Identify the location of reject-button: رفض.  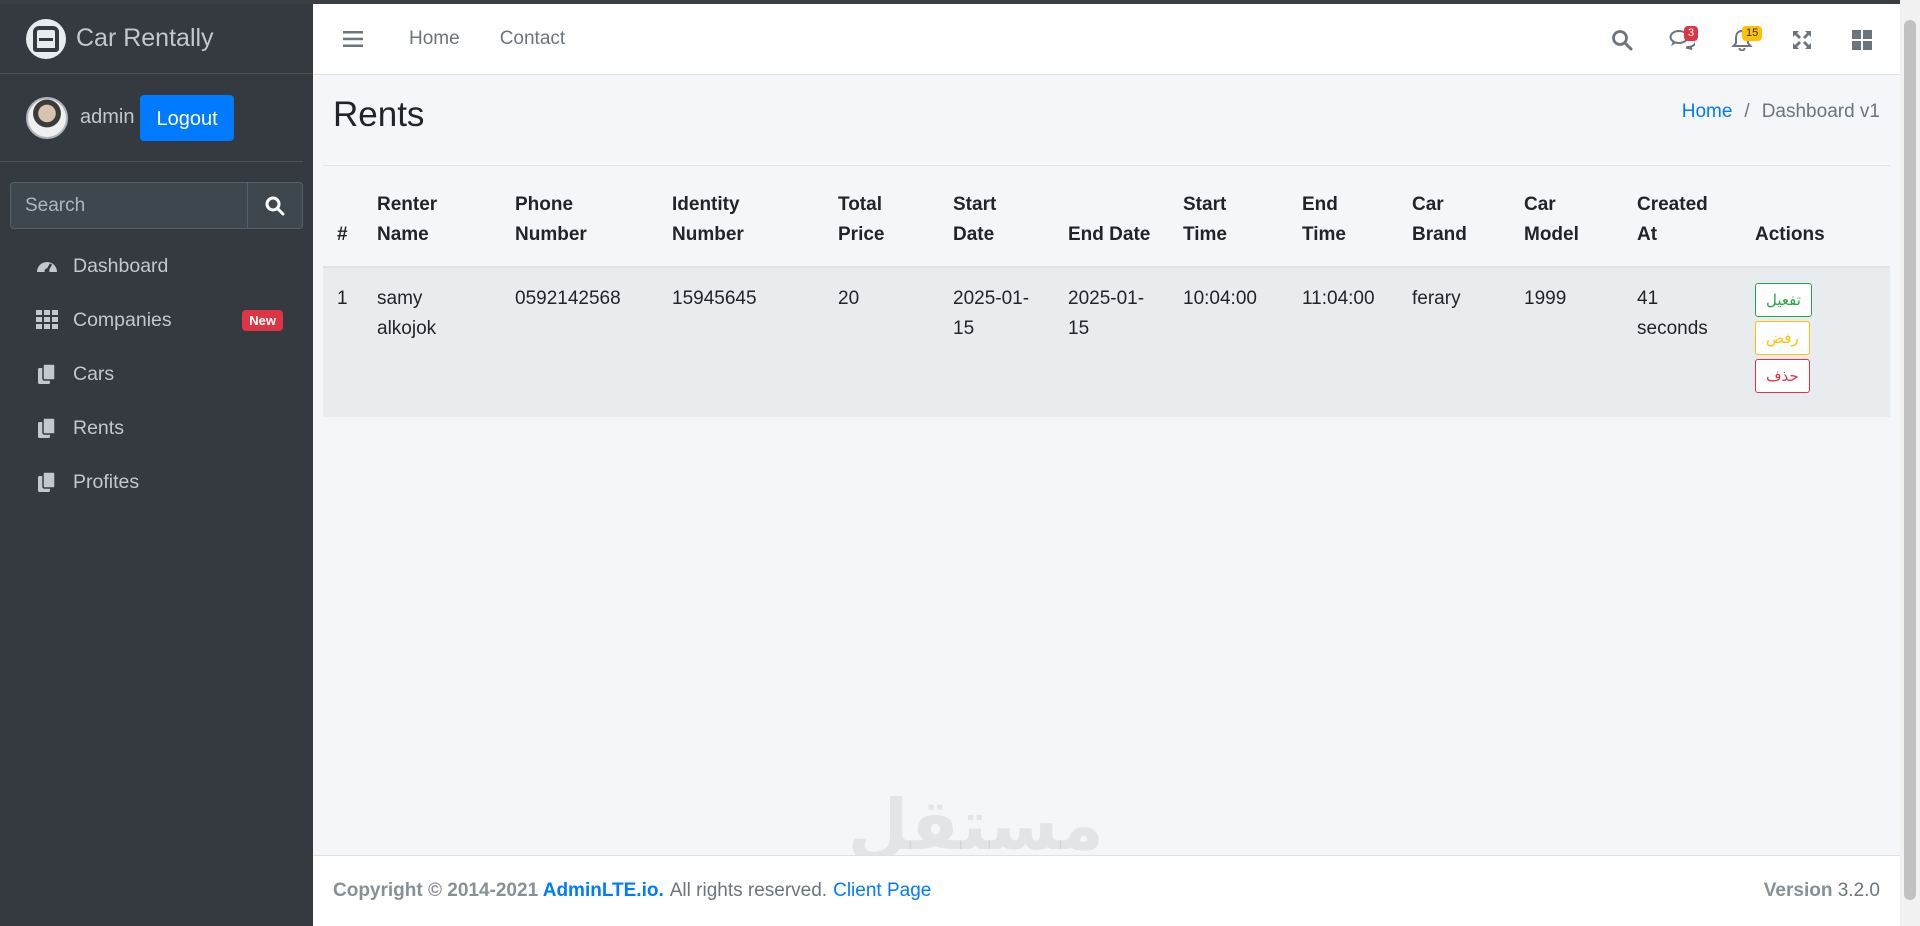
(1782, 338).